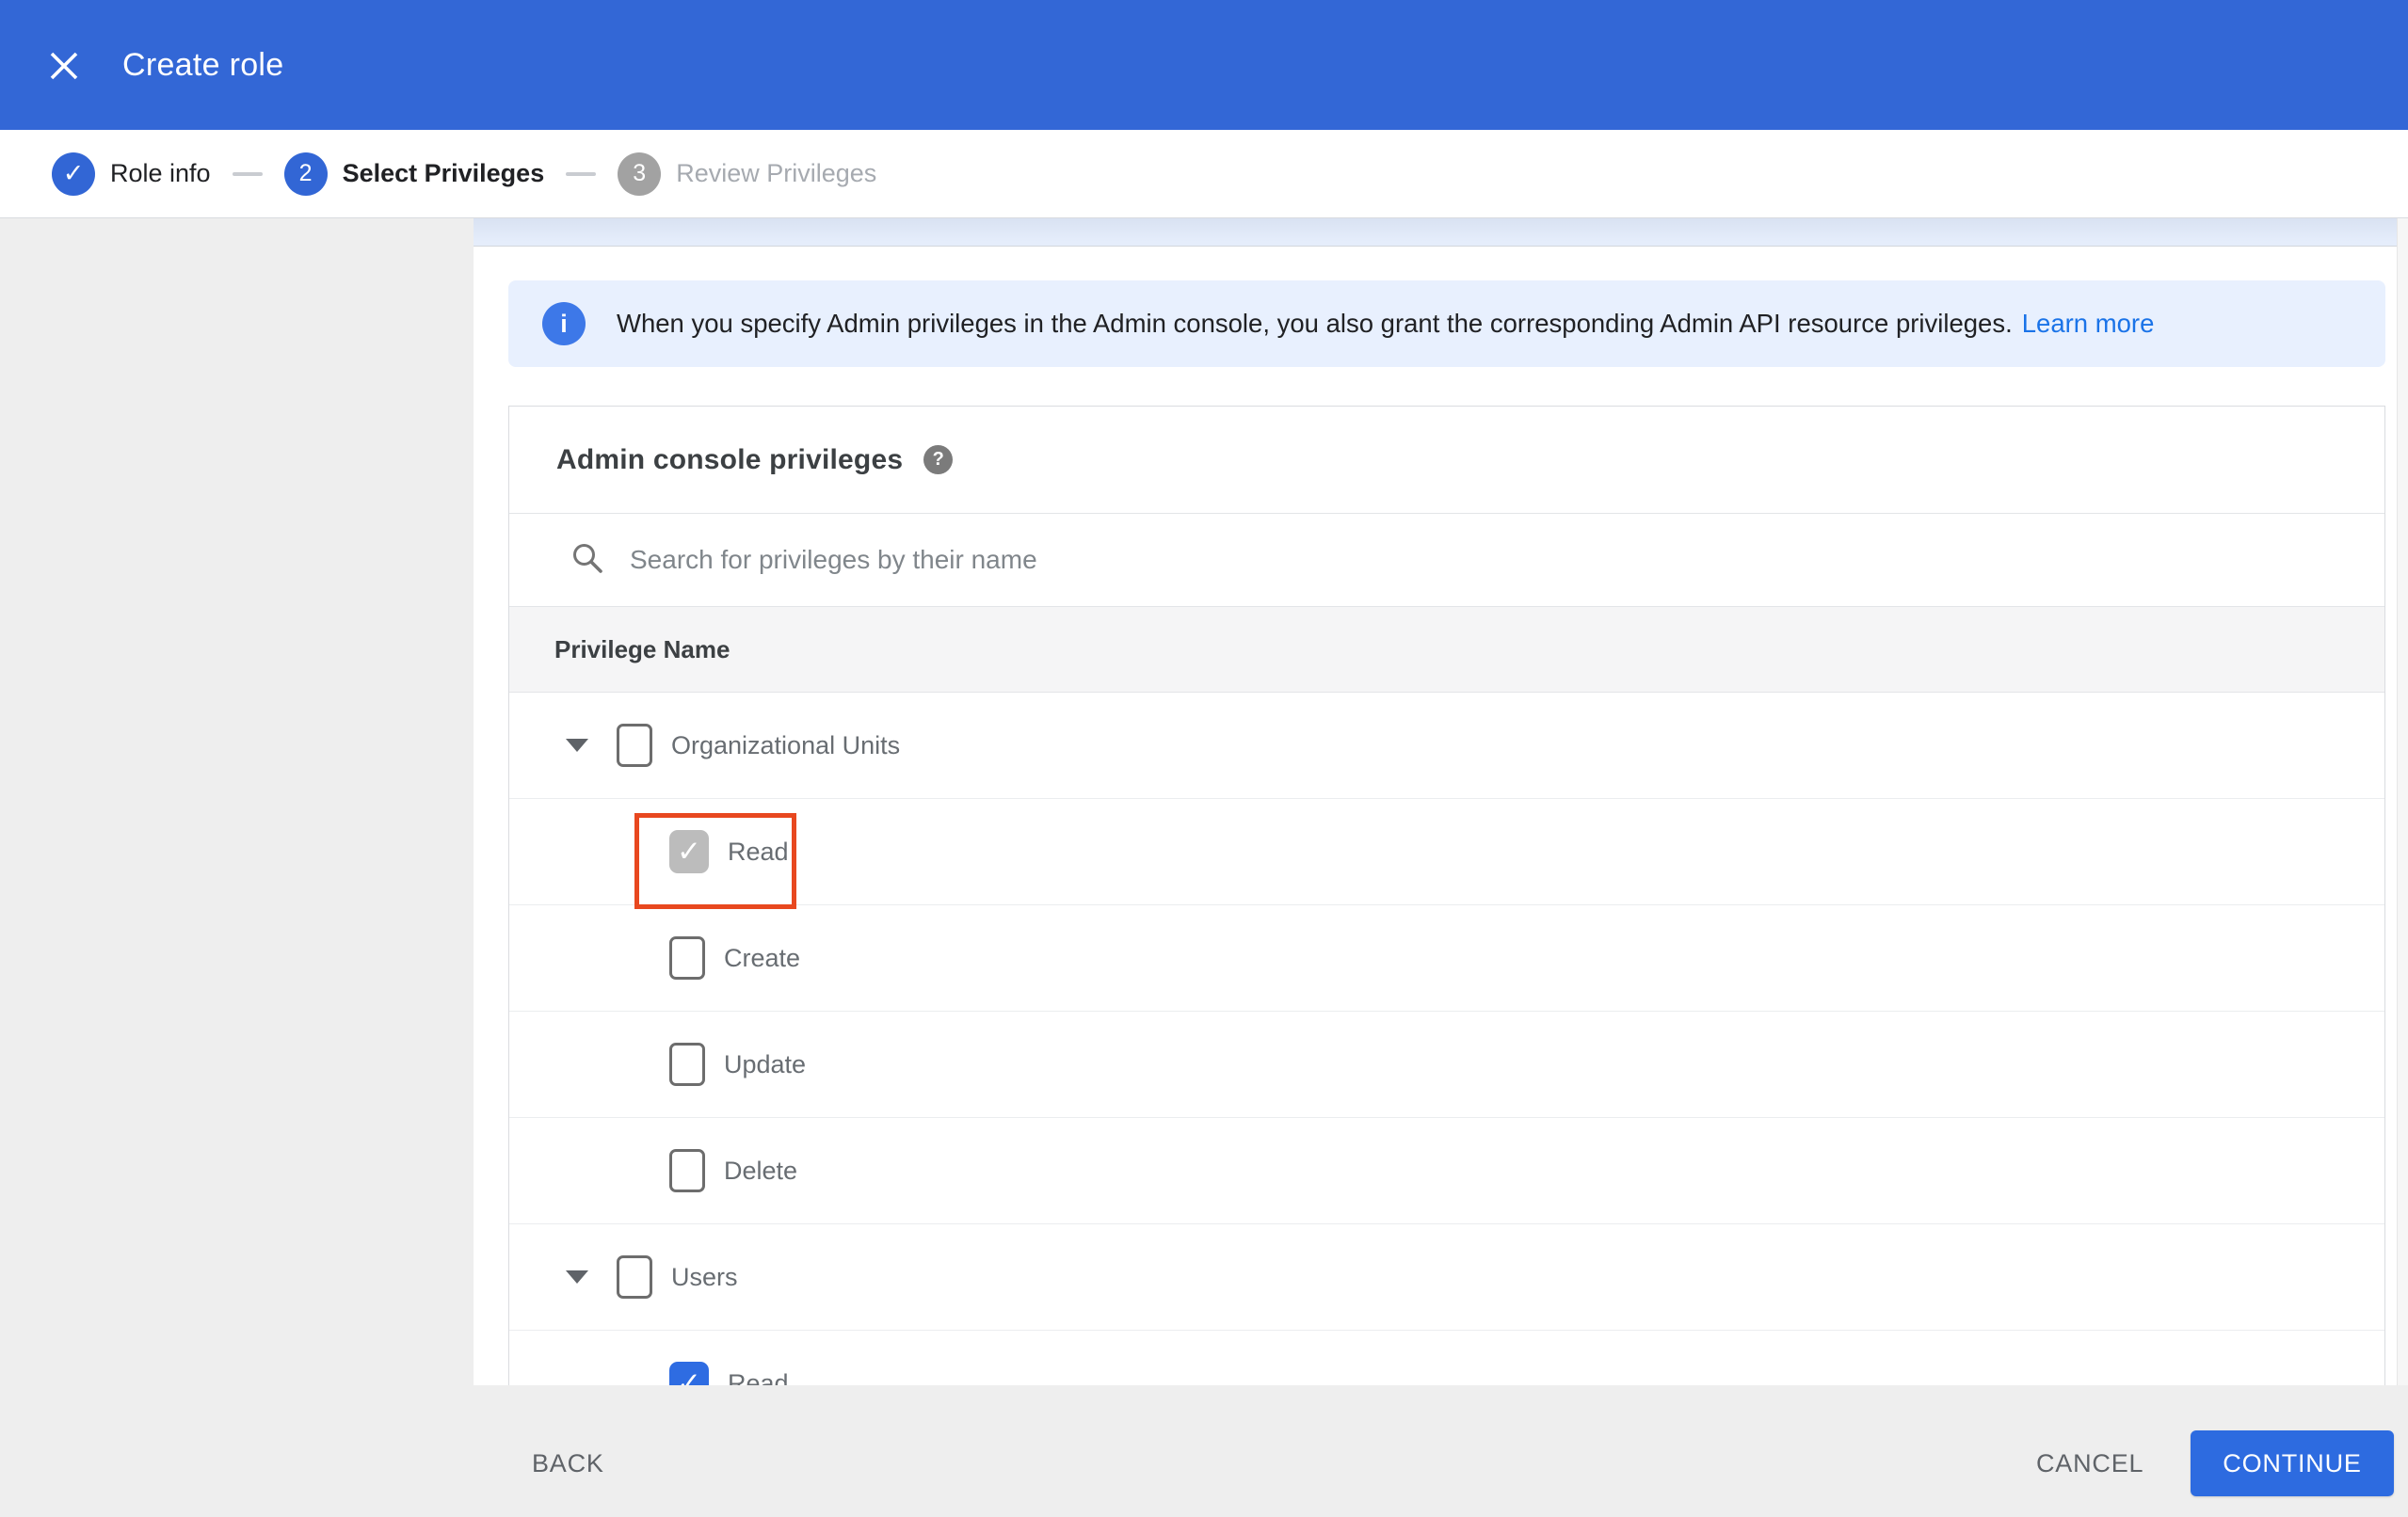 This screenshot has height=1517, width=2408. I want to click on search-icon, so click(587, 560).